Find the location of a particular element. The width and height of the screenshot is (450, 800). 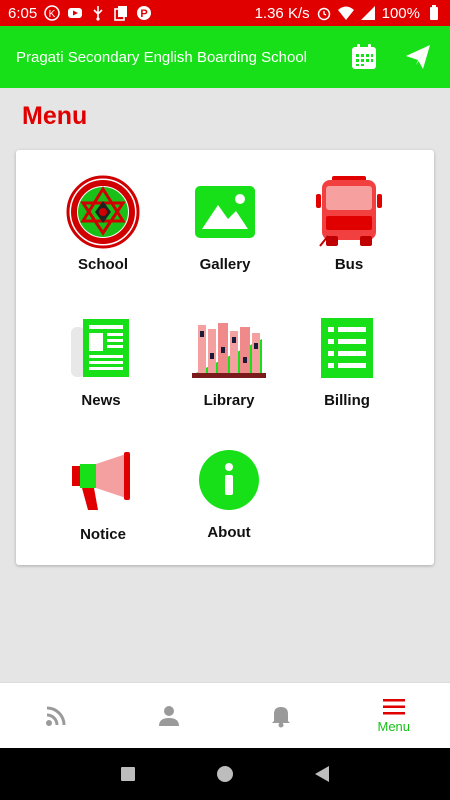

send-icon is located at coordinates (418, 57).